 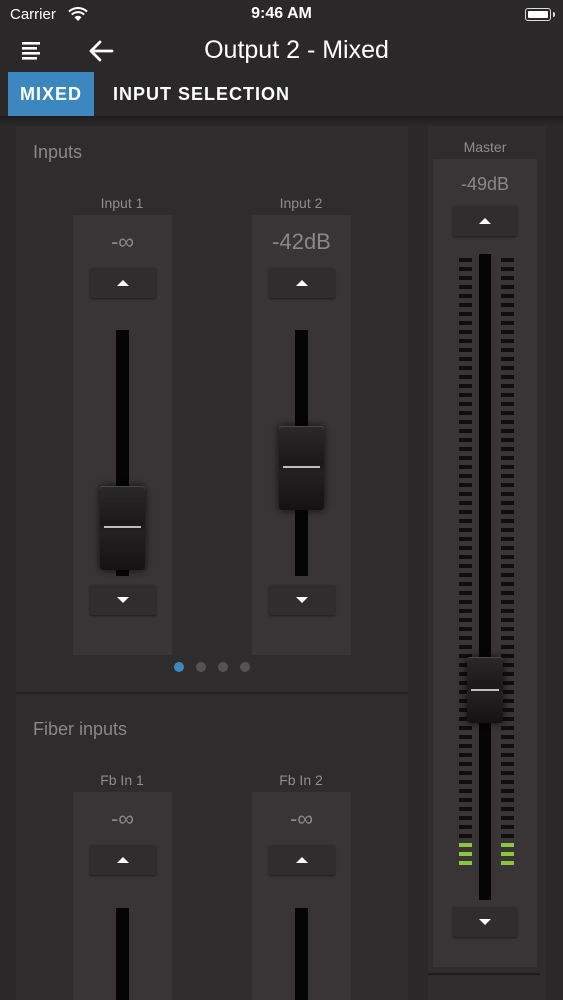 What do you see at coordinates (485, 221) in the screenshot?
I see `master-up-button` at bounding box center [485, 221].